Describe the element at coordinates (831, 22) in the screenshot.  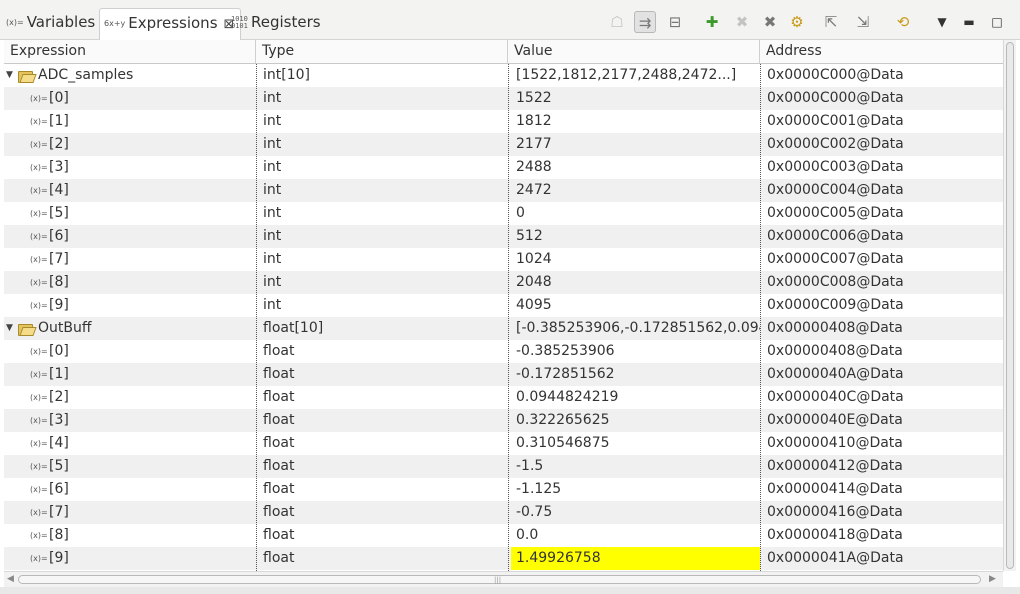
I see `import-expressions-icon: ⇱` at that location.